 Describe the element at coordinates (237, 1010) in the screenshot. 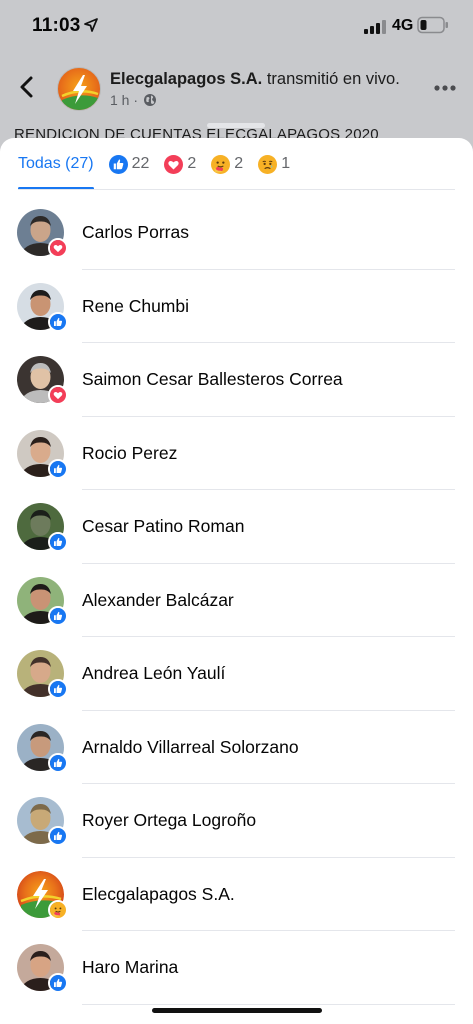

I see `home-indicator` at that location.